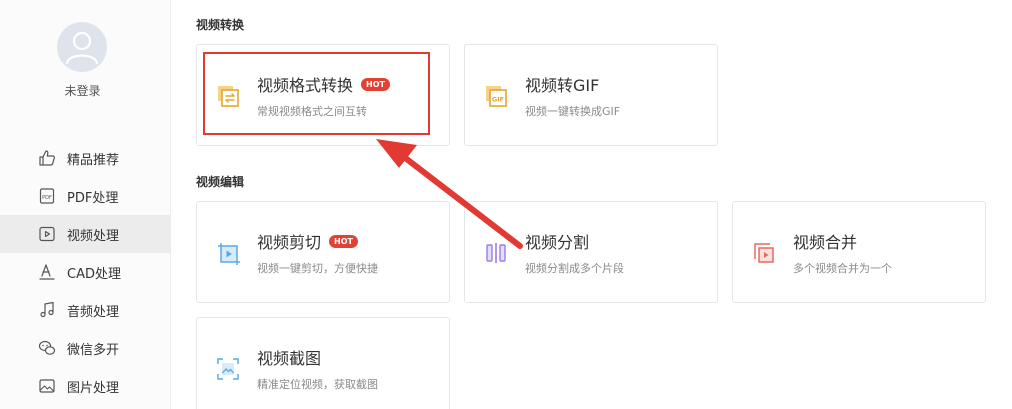 This screenshot has width=1012, height=409. I want to click on card-title: 视频分割, so click(557, 242).